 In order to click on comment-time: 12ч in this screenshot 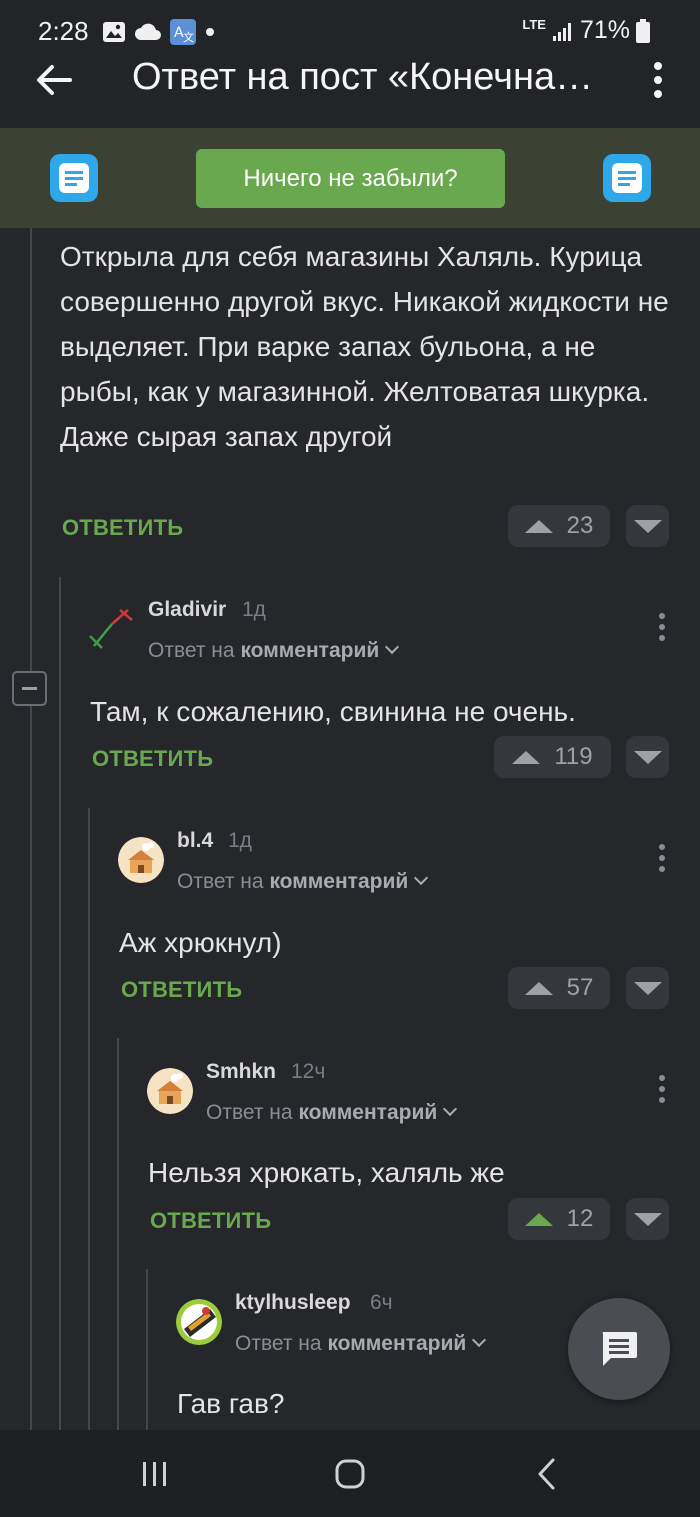, I will do `click(308, 1071)`.